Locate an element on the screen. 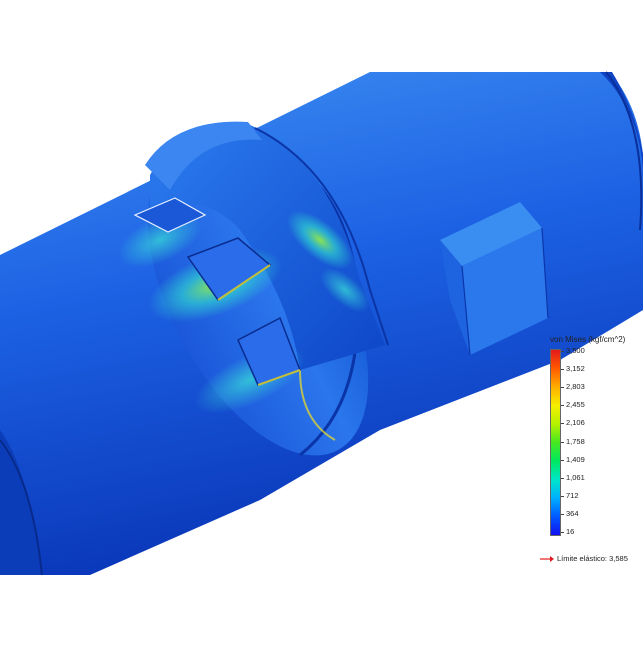 The height and width of the screenshot is (648, 643). legend-tick-label: 1,758 is located at coordinates (575, 441).